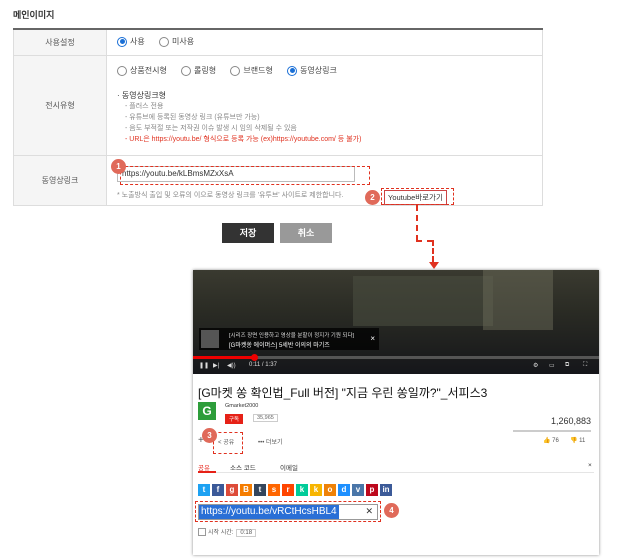 This screenshot has height=559, width=643. I want to click on display-radio-brand: 브랜드형, so click(251, 70).